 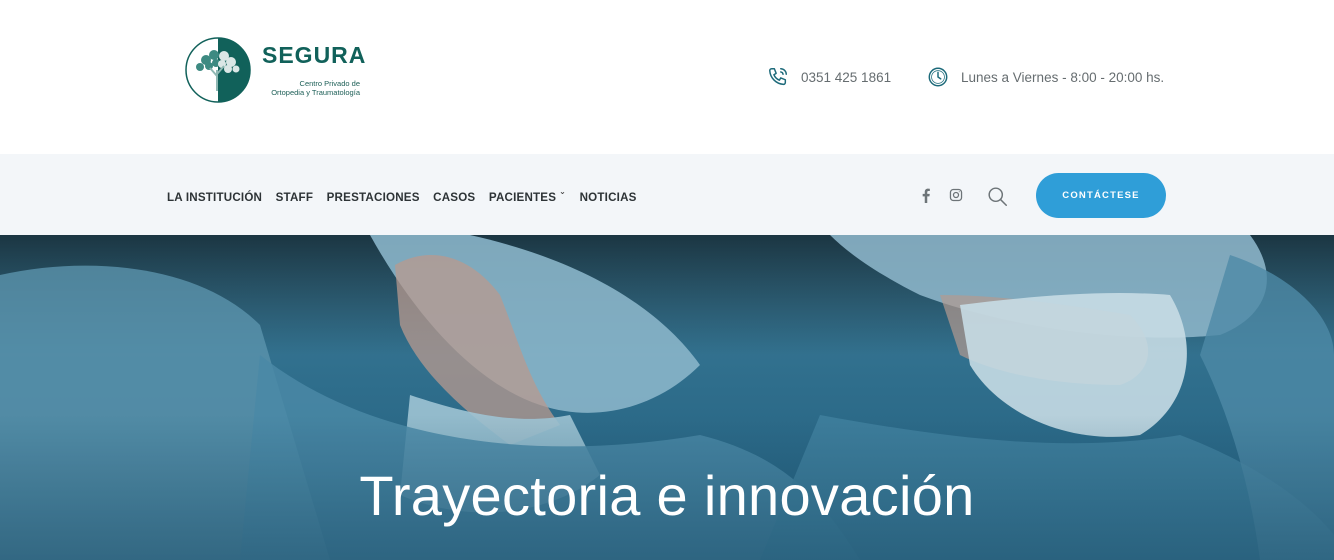 I want to click on brand-name: SEGURA, so click(x=314, y=55).